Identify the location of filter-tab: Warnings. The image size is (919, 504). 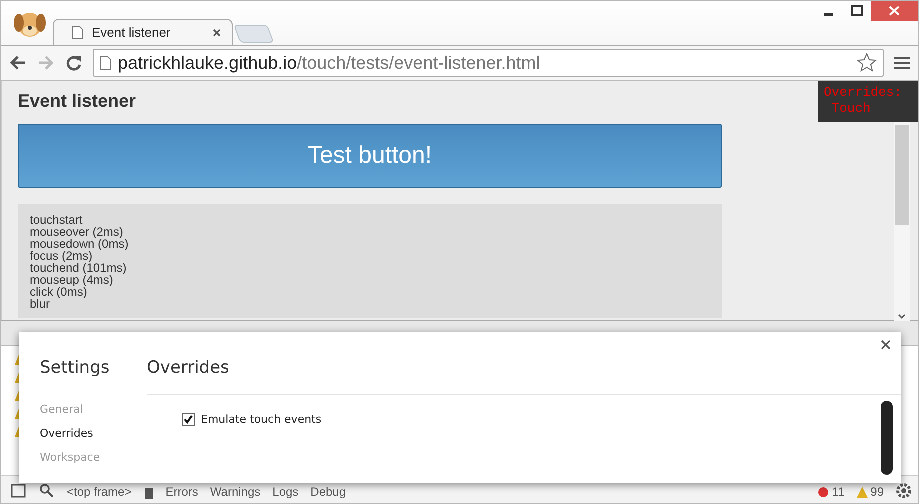
(235, 492).